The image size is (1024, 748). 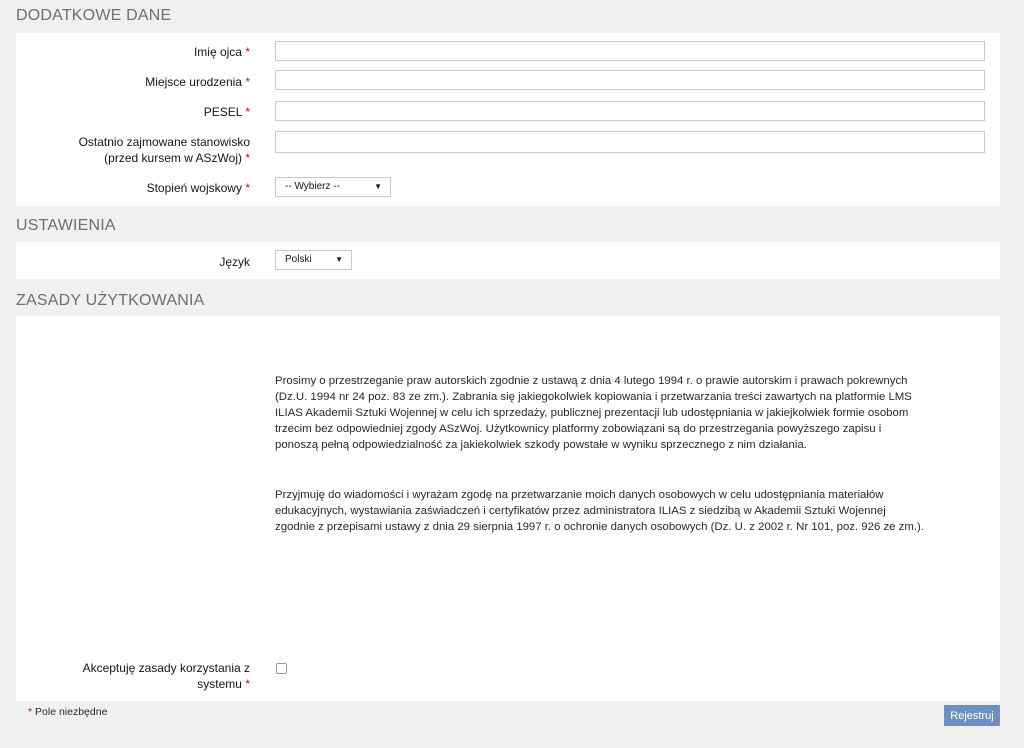 I want to click on language-select-value: Polski, so click(x=298, y=259).